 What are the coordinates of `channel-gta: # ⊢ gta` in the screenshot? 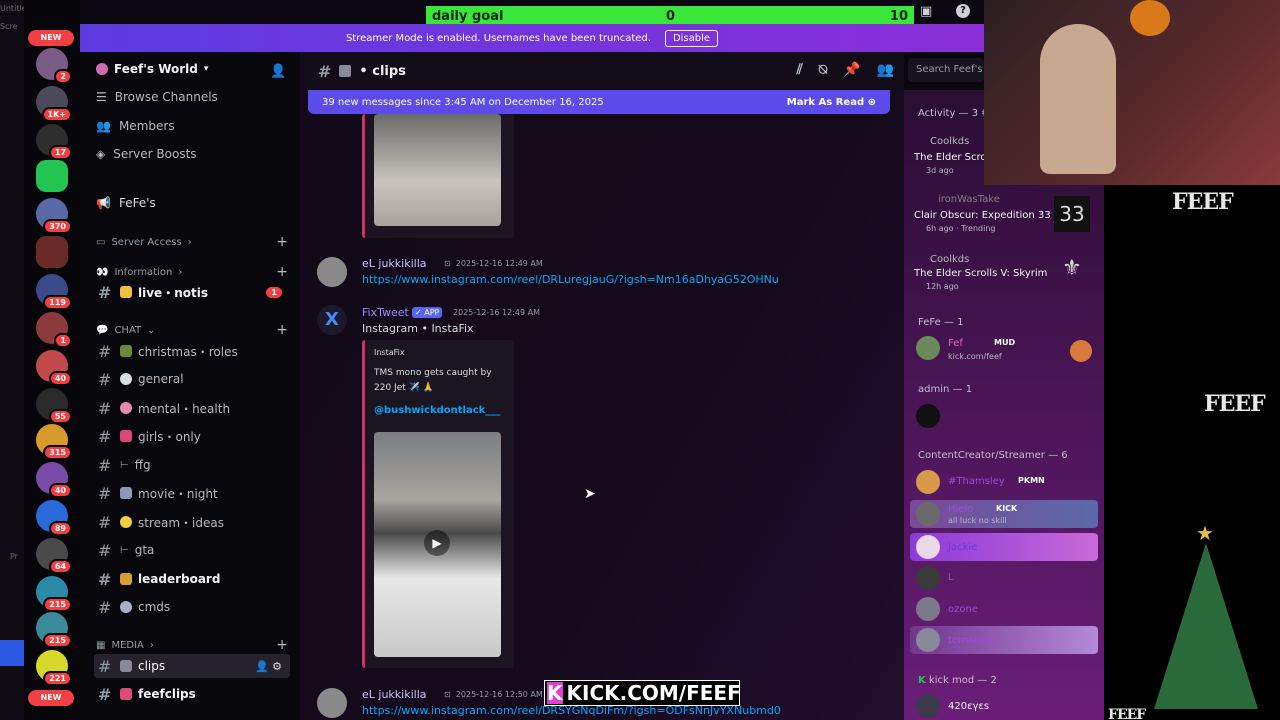 It's located at (192, 550).